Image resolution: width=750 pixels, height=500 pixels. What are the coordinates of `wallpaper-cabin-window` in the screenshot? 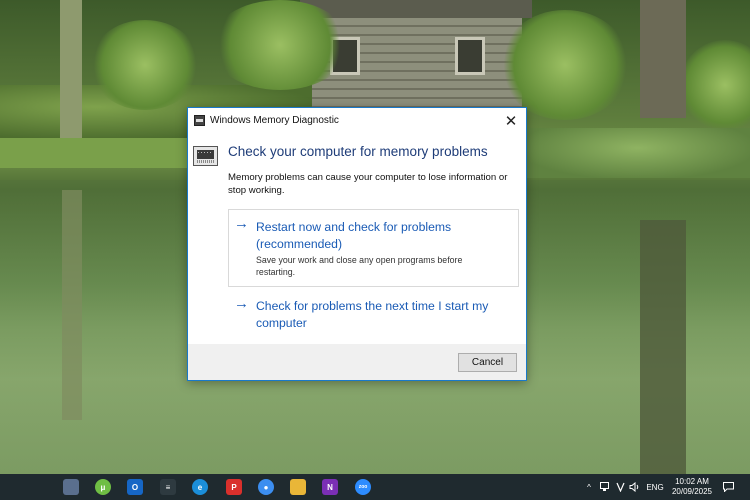 It's located at (470, 56).